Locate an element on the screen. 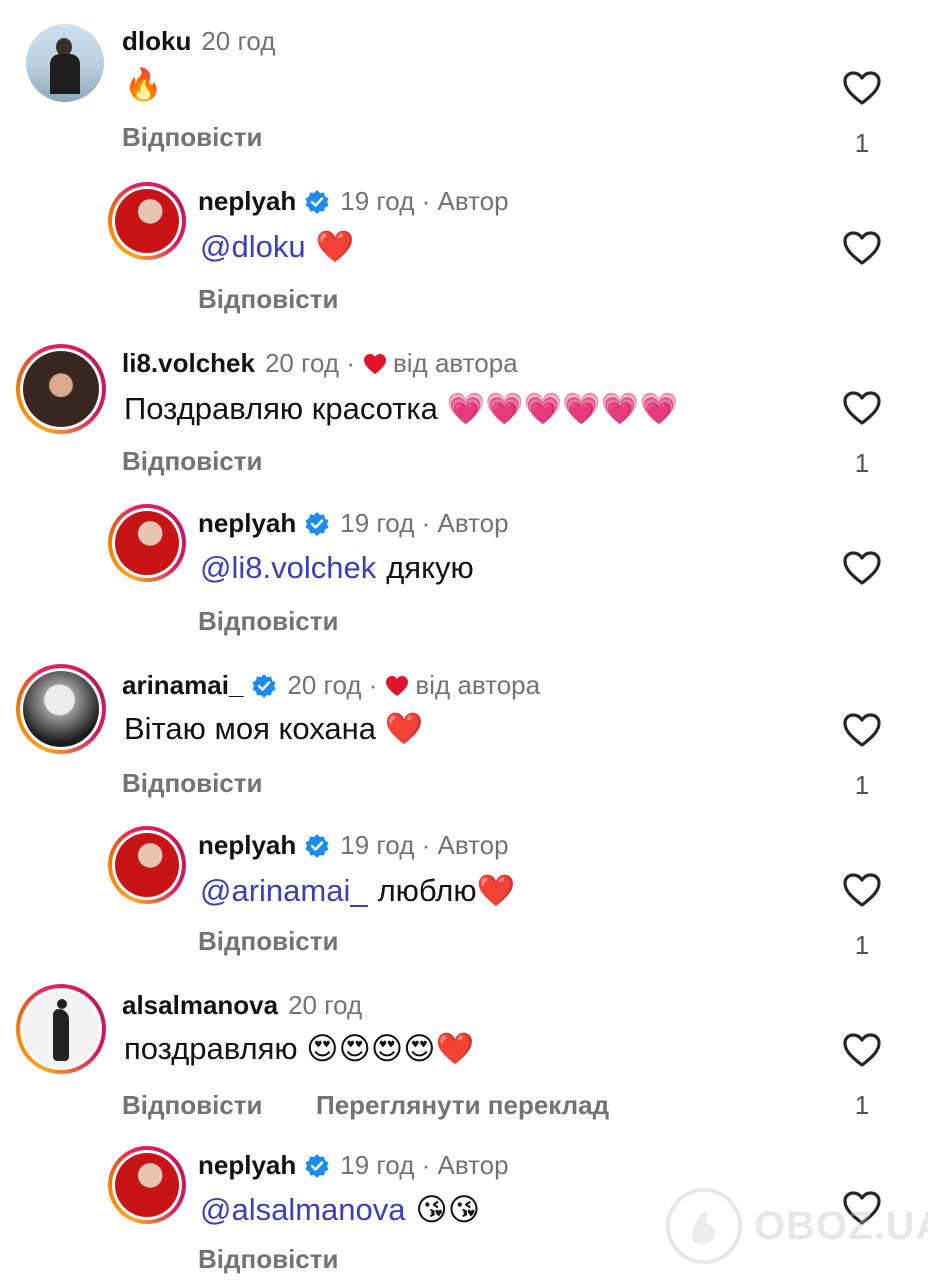  username: alsalmanova is located at coordinates (200, 1005).